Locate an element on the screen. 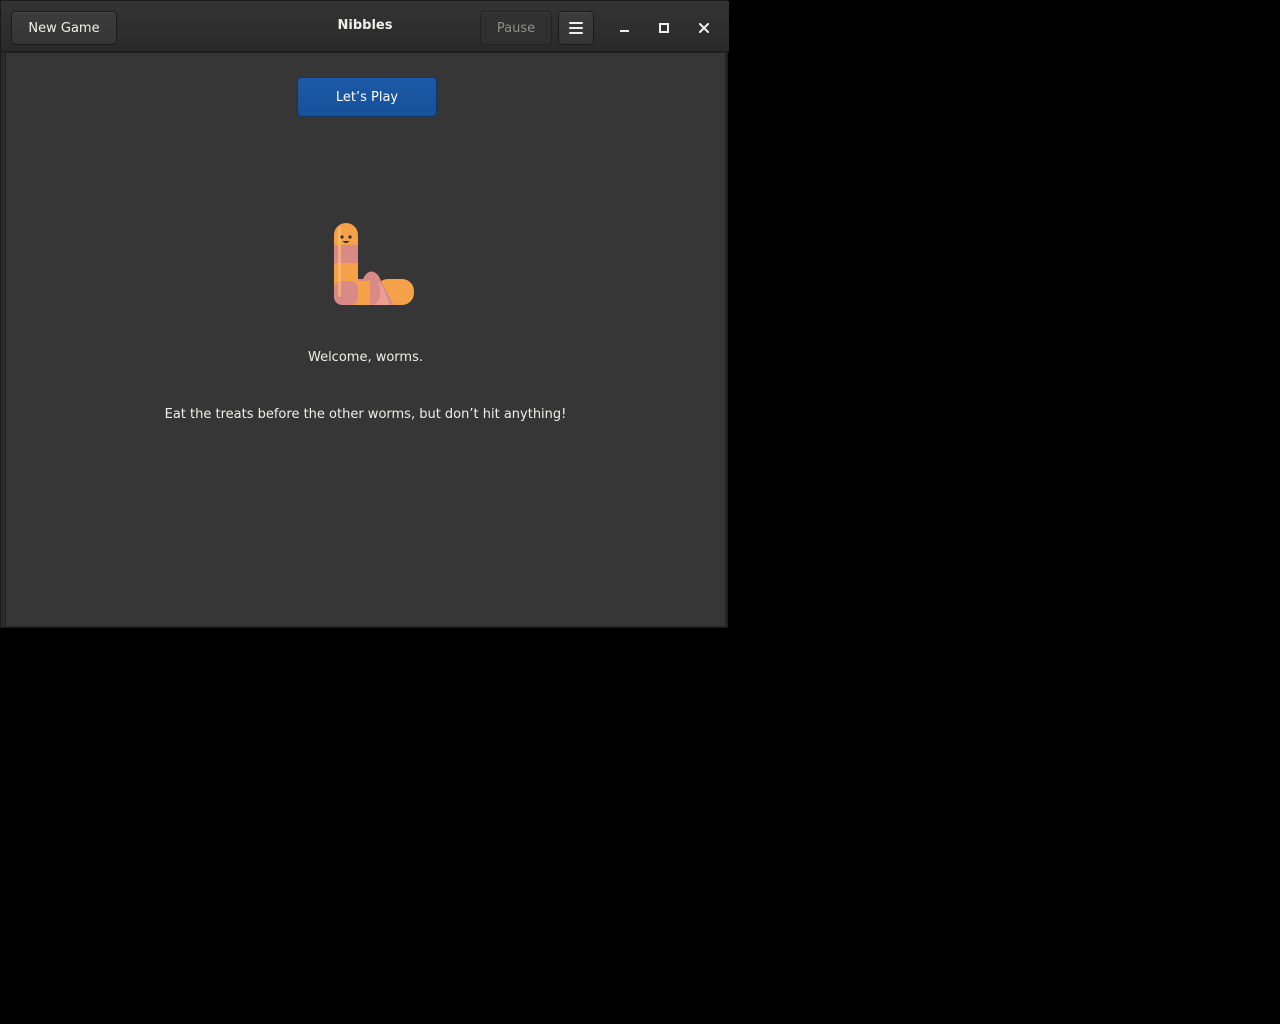  welcome-text: Welcome, worms. is located at coordinates (365, 357).